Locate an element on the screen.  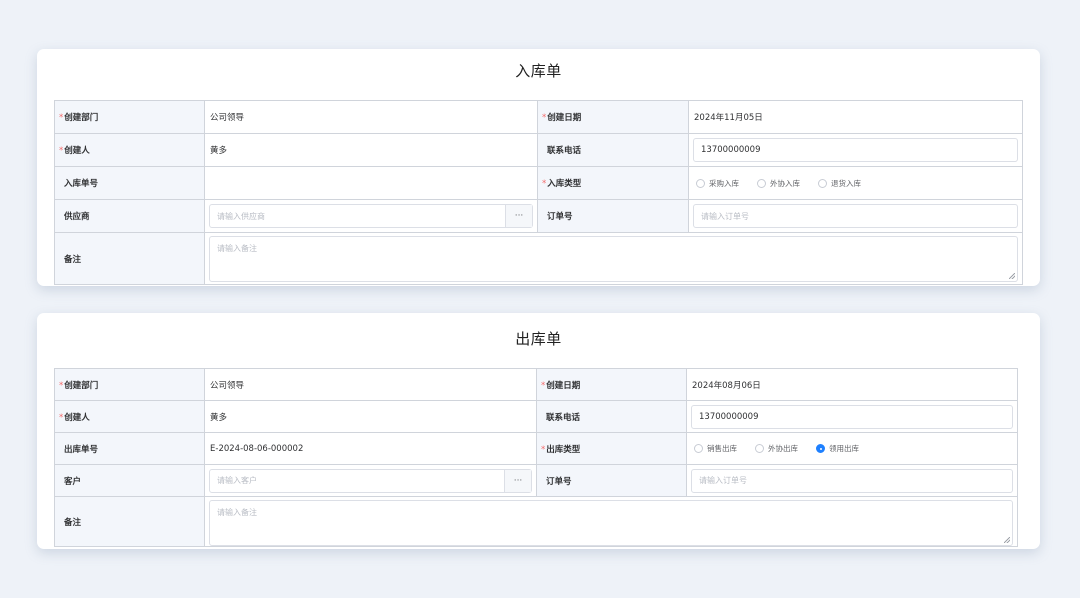
customer-input: 请输入客户 is located at coordinates (357, 481).